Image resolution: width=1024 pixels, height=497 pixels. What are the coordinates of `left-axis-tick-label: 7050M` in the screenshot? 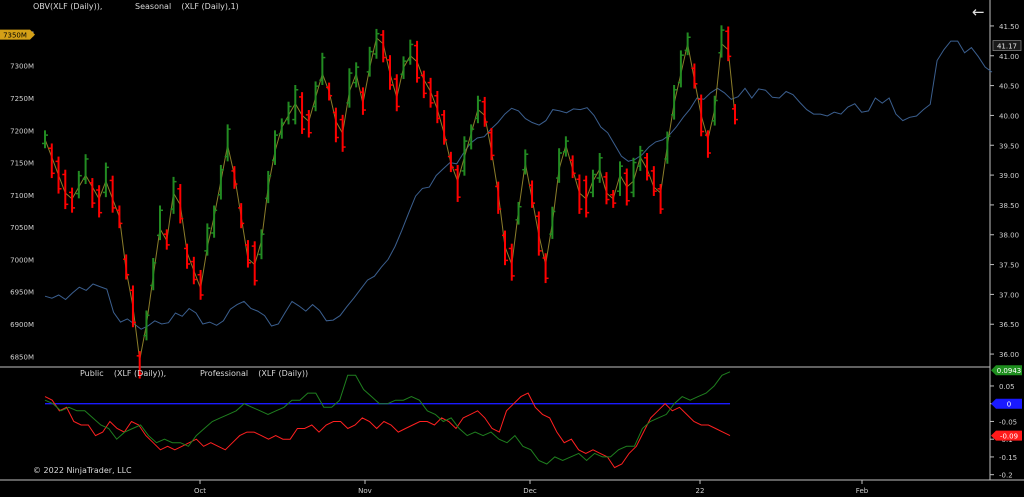 It's located at (22, 228).